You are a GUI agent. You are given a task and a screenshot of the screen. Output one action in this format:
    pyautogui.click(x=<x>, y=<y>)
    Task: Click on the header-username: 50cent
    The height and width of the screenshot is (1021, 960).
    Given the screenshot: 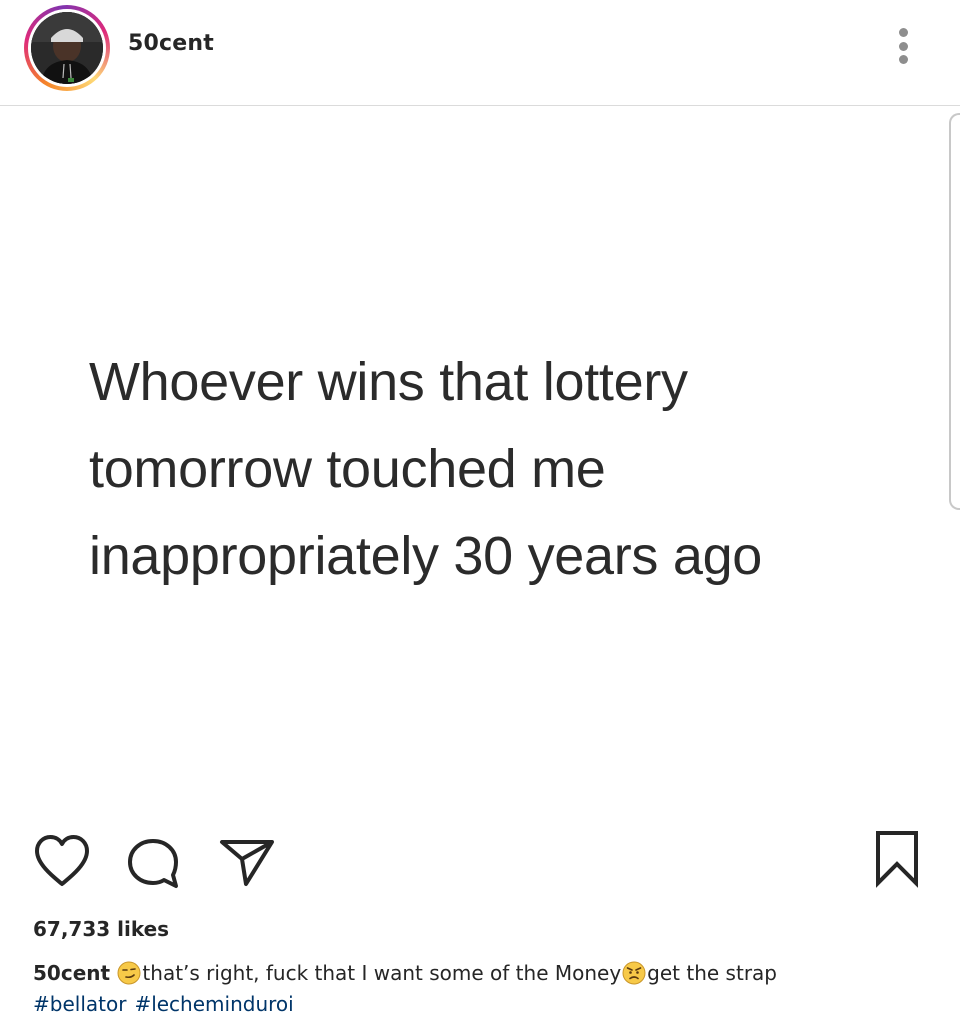 What is the action you would take?
    pyautogui.click(x=171, y=43)
    